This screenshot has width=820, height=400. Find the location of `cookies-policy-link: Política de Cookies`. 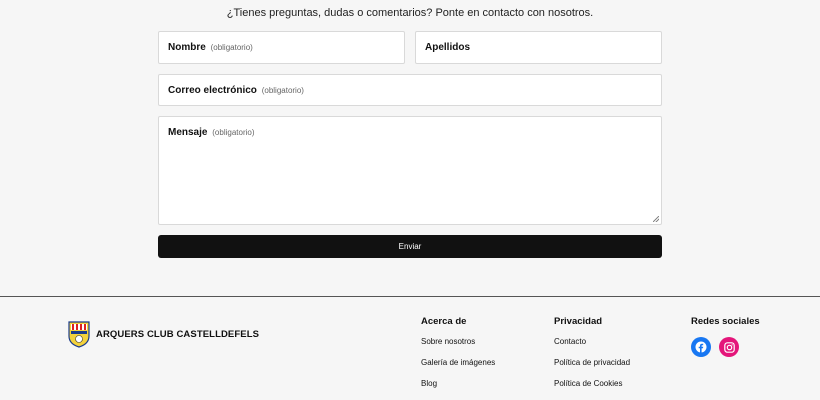

cookies-policy-link: Política de Cookies is located at coordinates (592, 389).